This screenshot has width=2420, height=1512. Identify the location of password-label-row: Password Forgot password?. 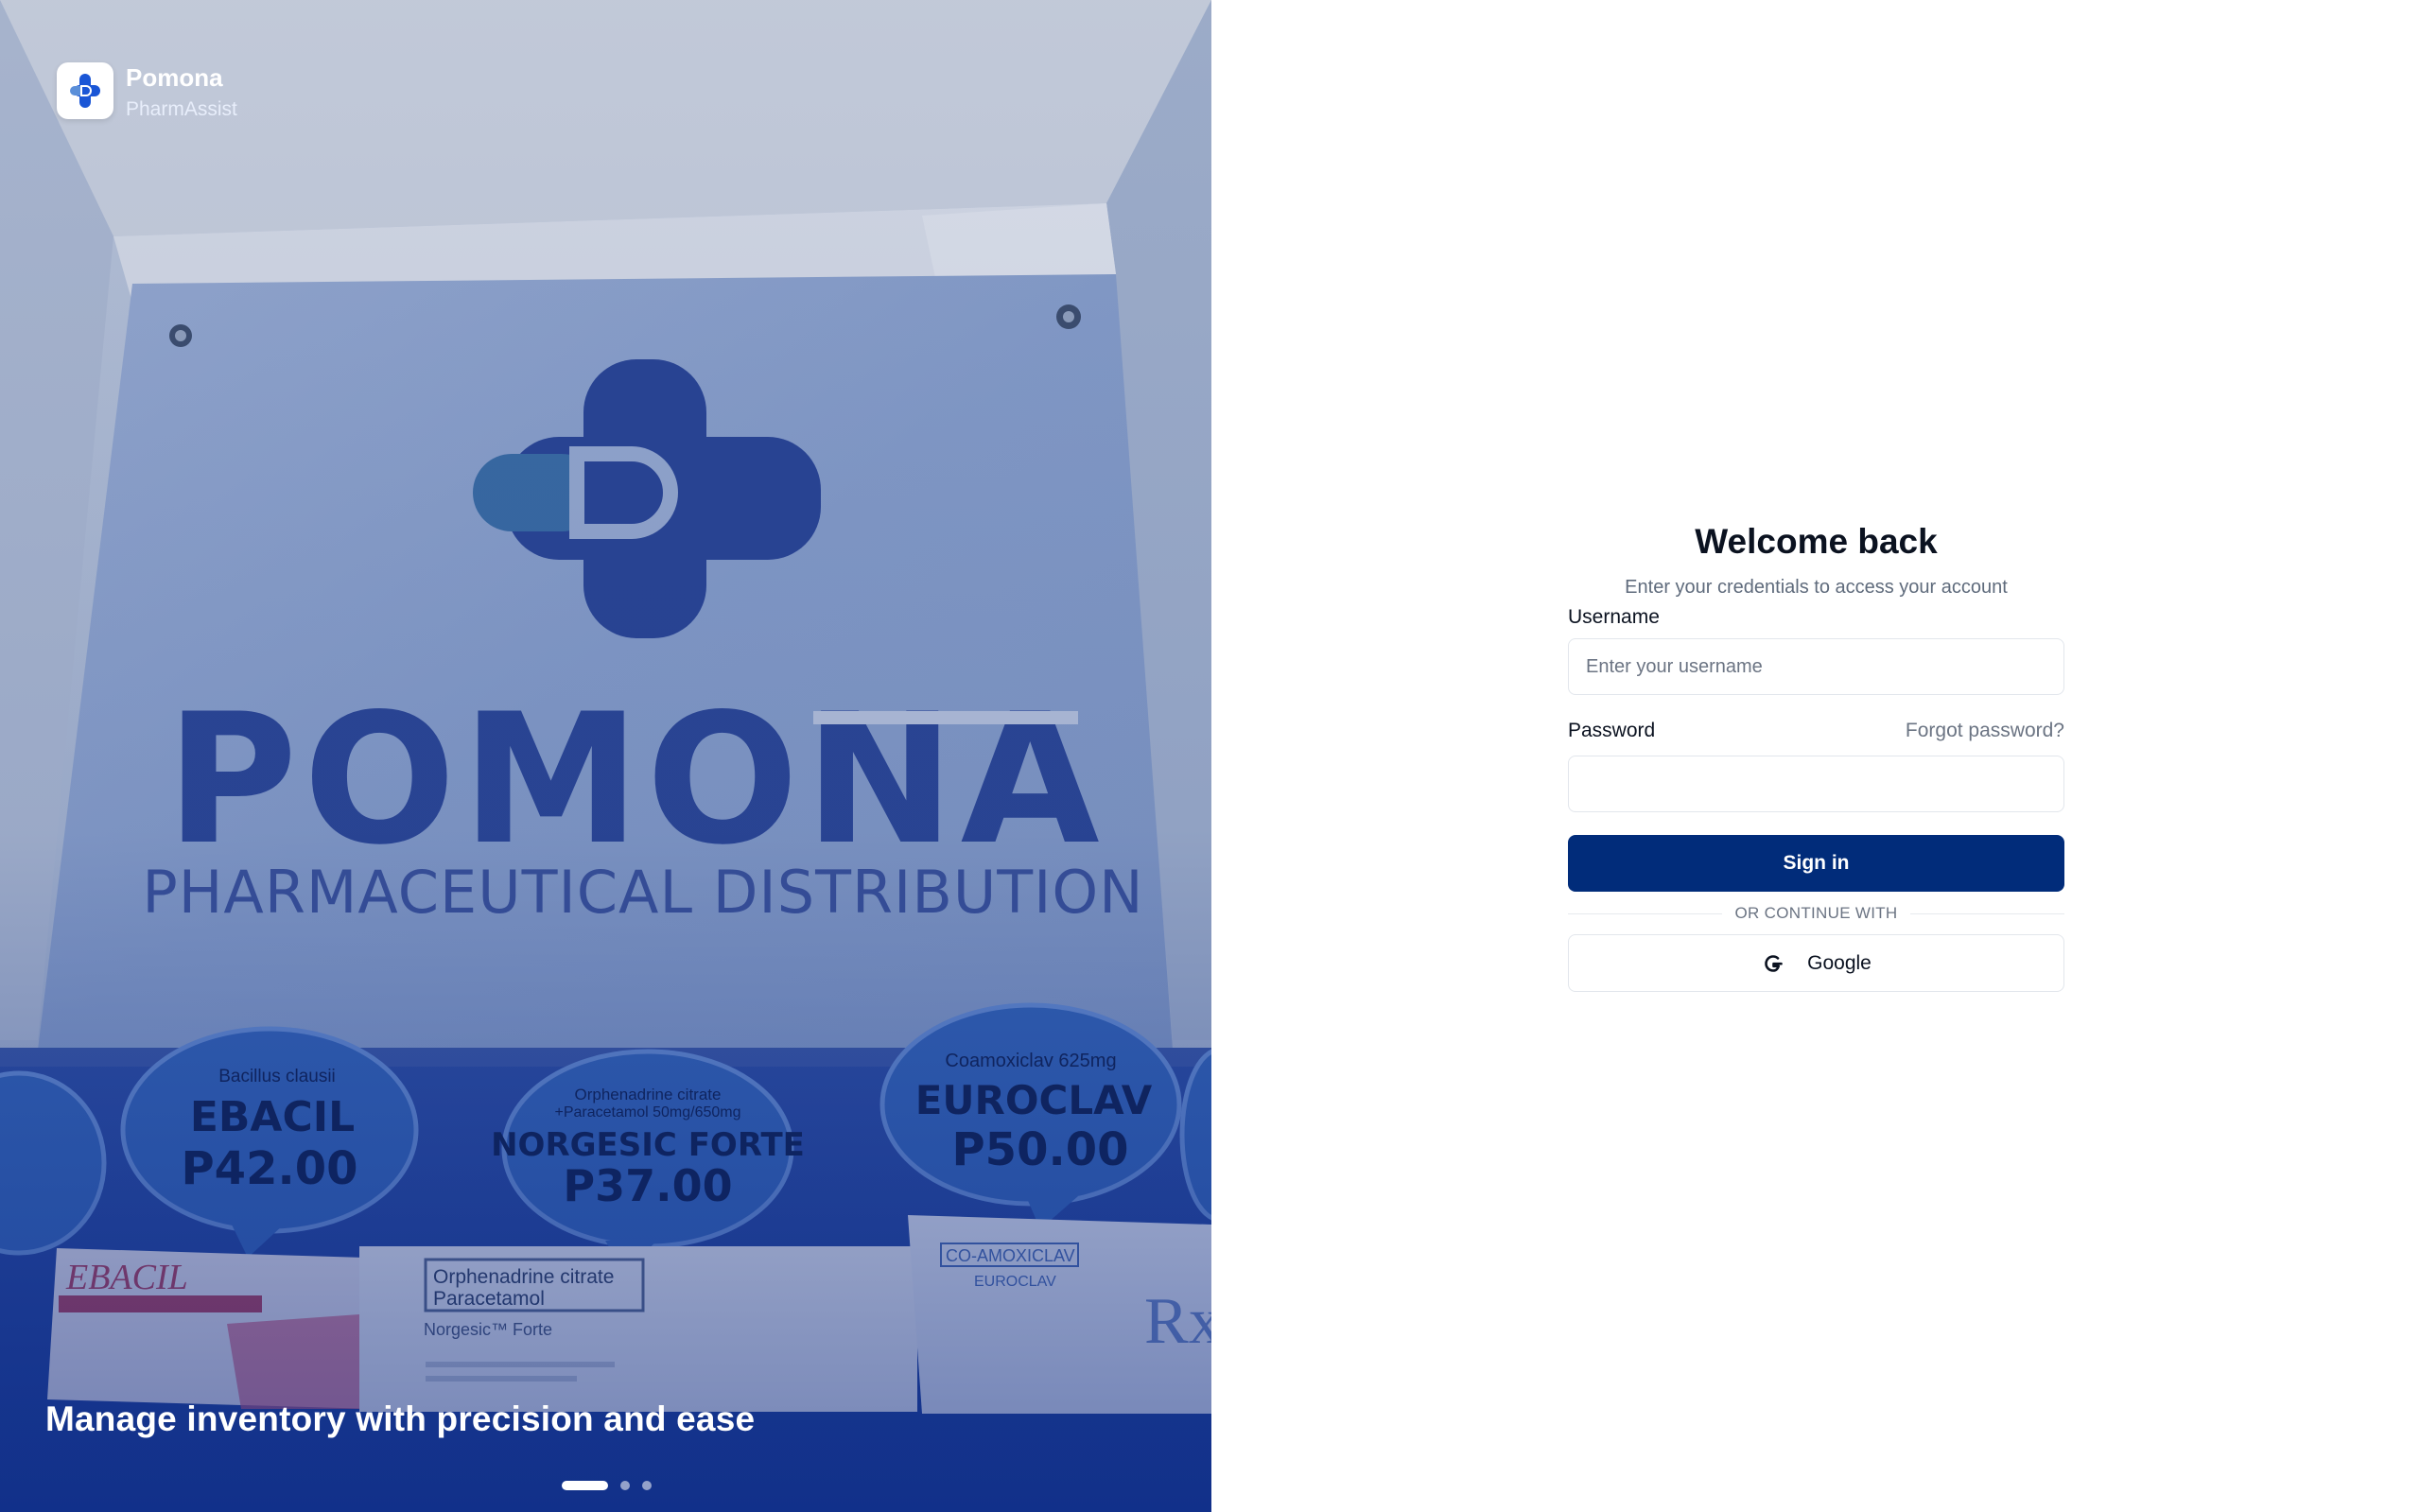
(1816, 731).